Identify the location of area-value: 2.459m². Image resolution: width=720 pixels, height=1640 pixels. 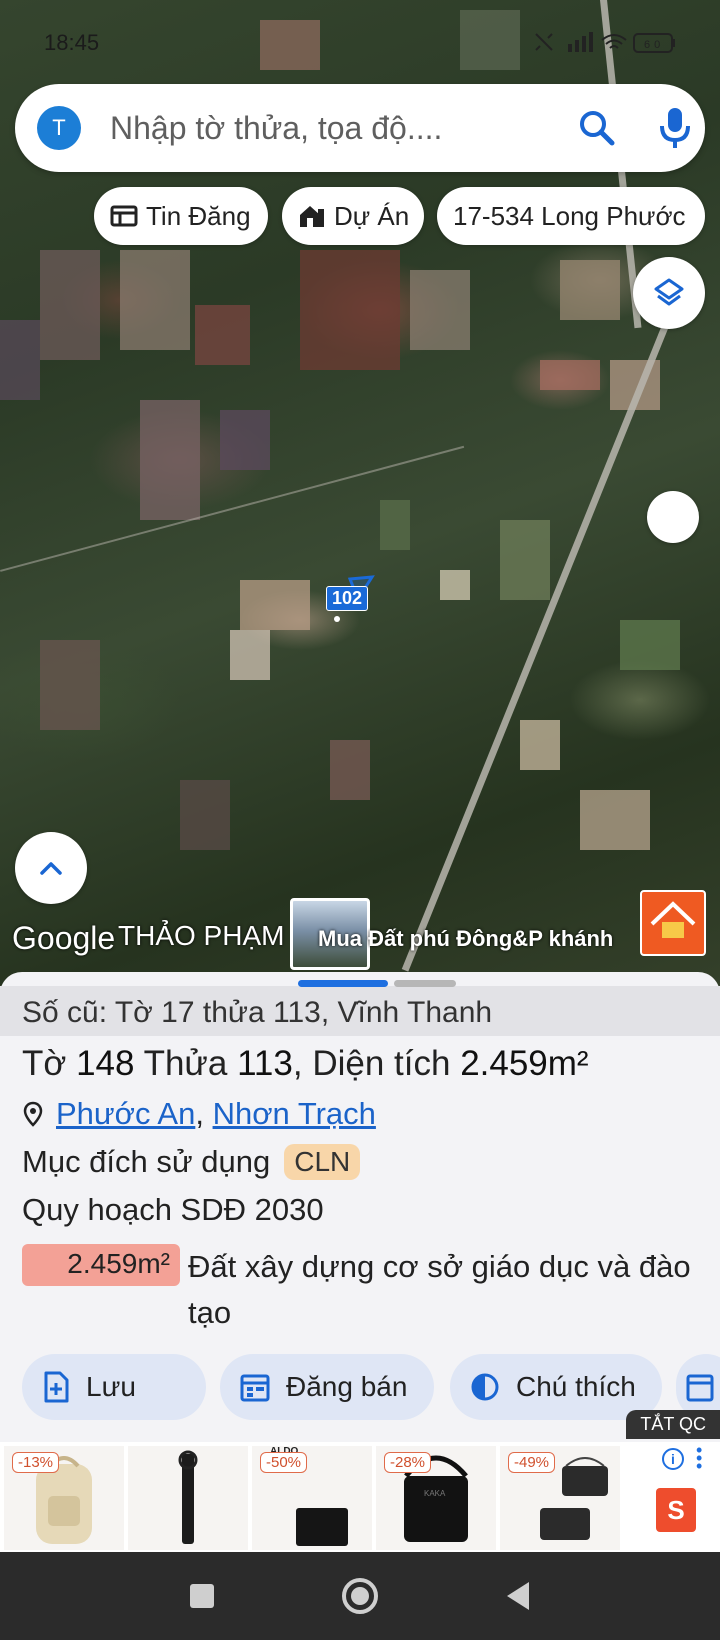
(524, 1063).